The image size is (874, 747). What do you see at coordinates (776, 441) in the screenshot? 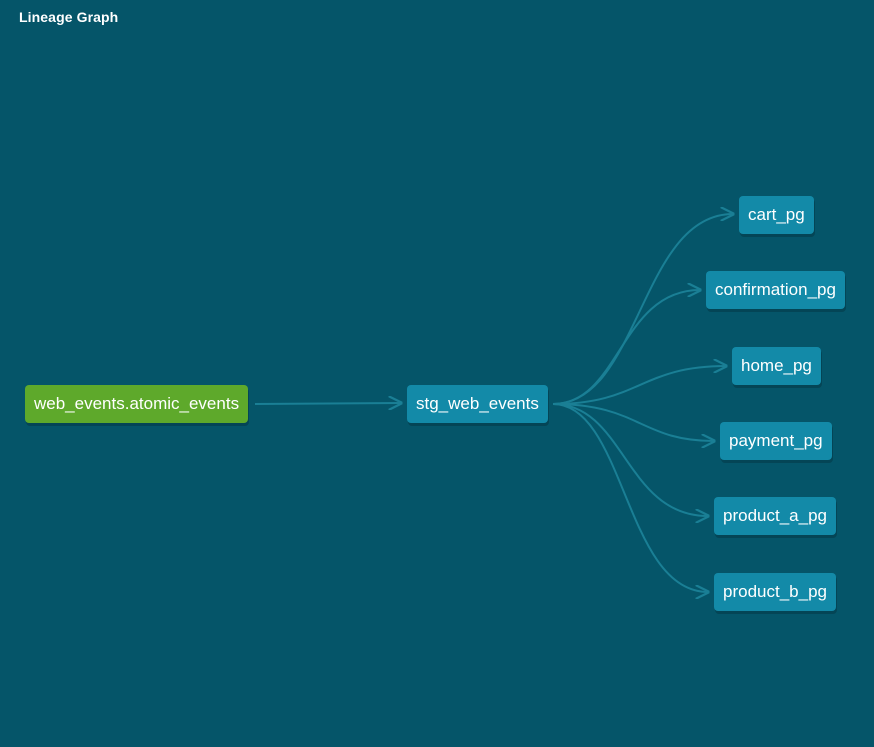
I see `node-payment-pg: payment_pg` at bounding box center [776, 441].